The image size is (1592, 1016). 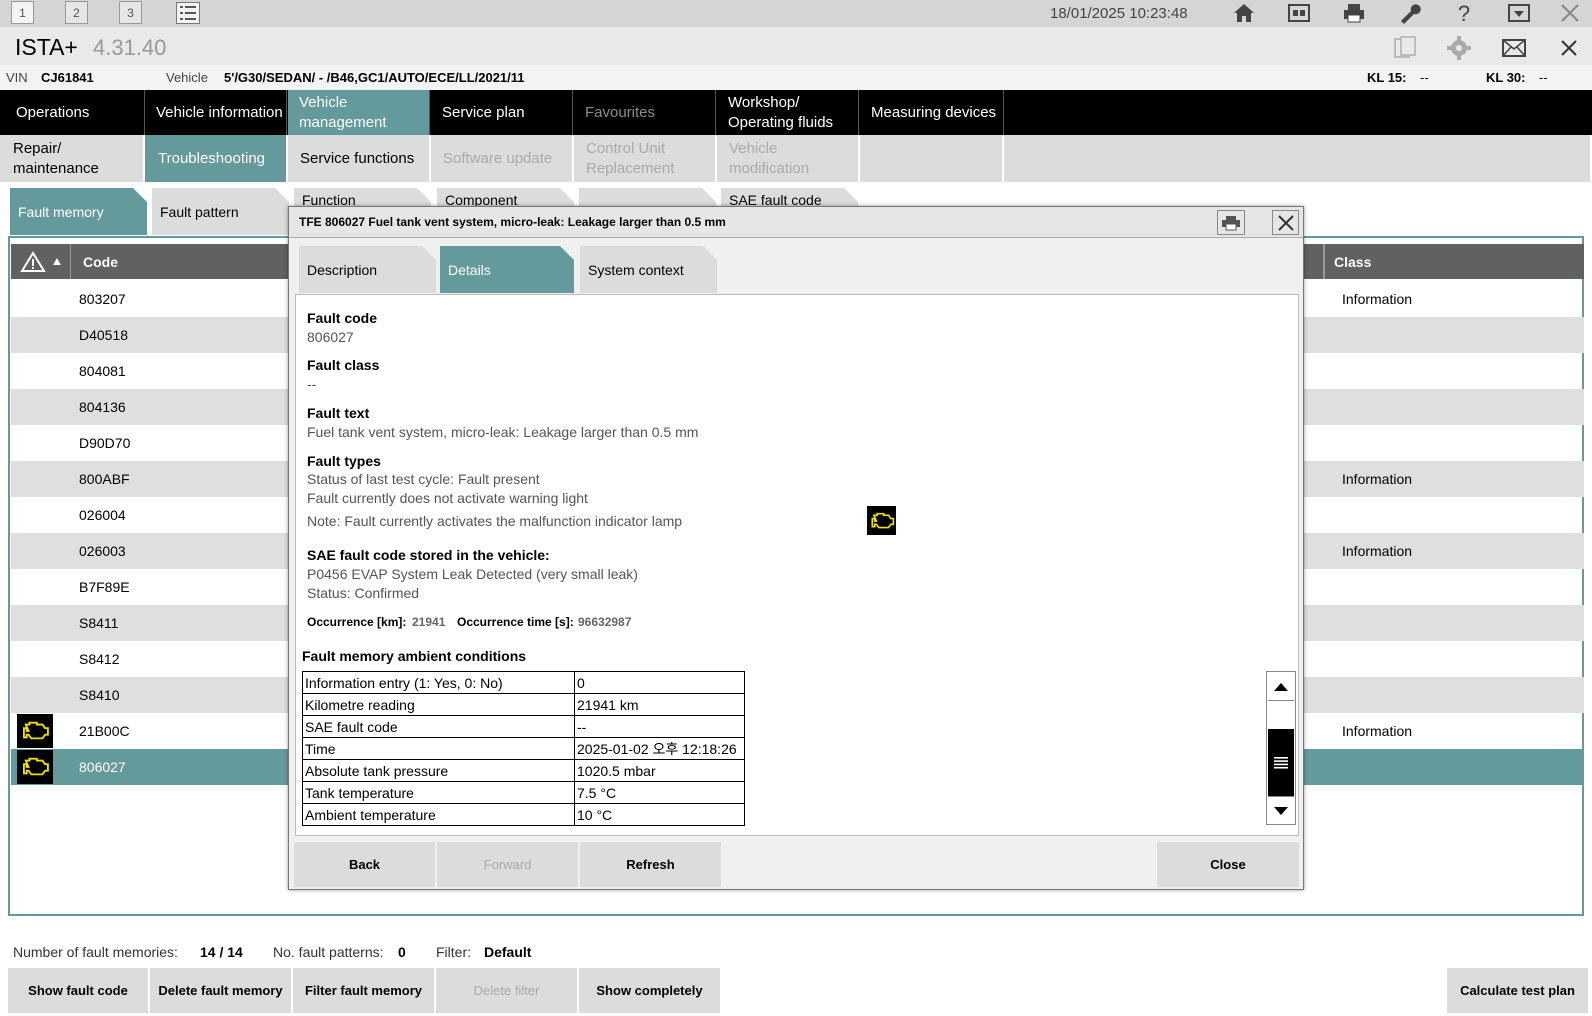 I want to click on delete-fault-memory-button: Delete fault memory, so click(x=220, y=990).